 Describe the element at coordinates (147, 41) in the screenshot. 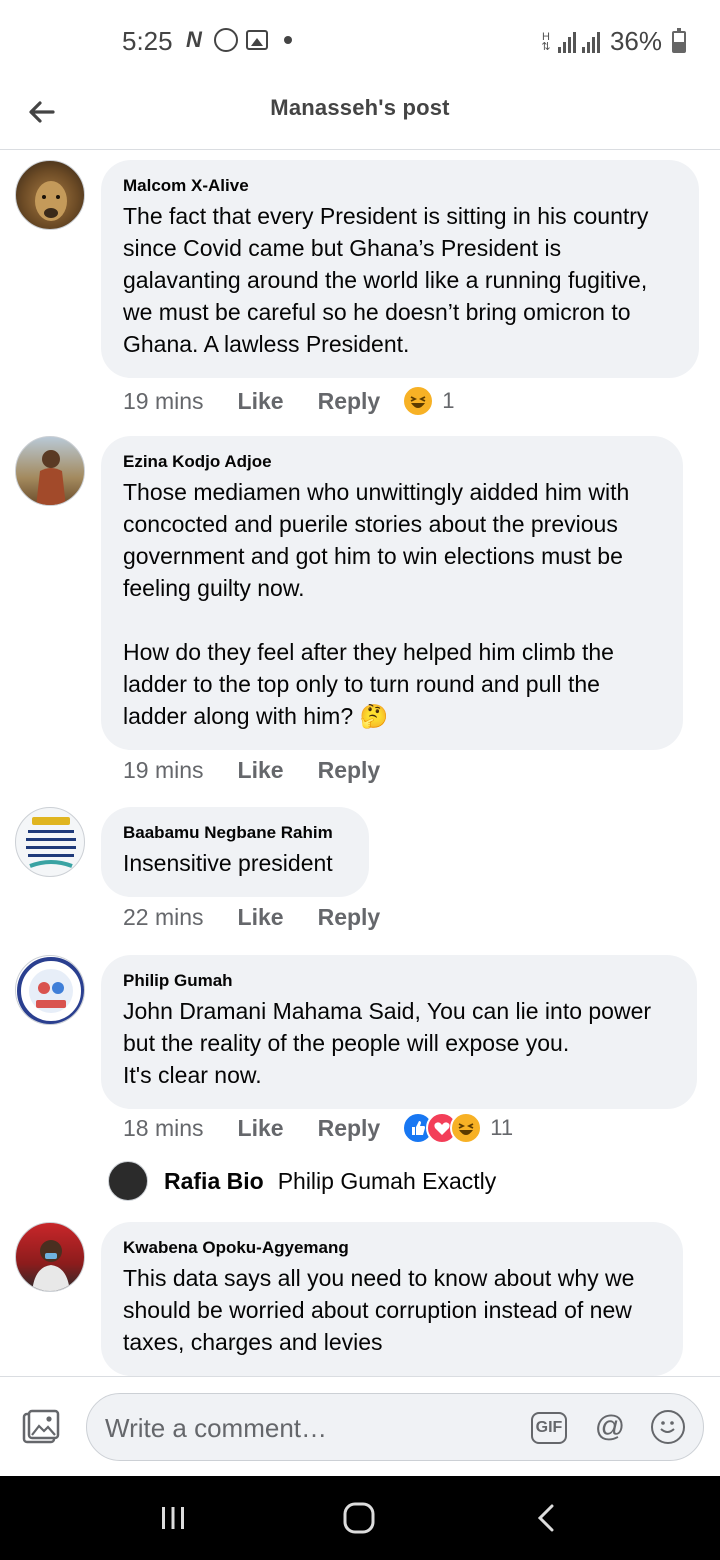

I see `status-time: 5:25` at that location.